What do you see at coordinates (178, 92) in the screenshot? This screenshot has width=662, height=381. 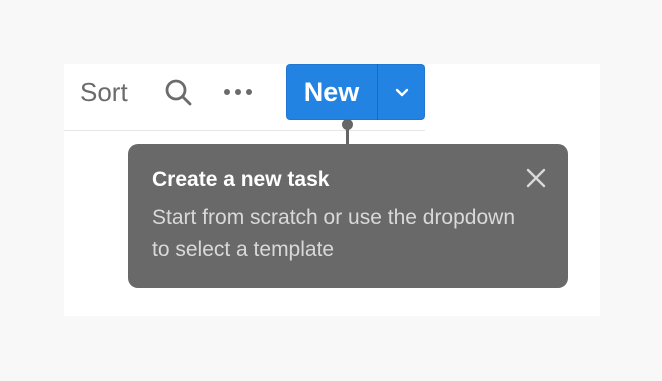 I see `search-icon` at bounding box center [178, 92].